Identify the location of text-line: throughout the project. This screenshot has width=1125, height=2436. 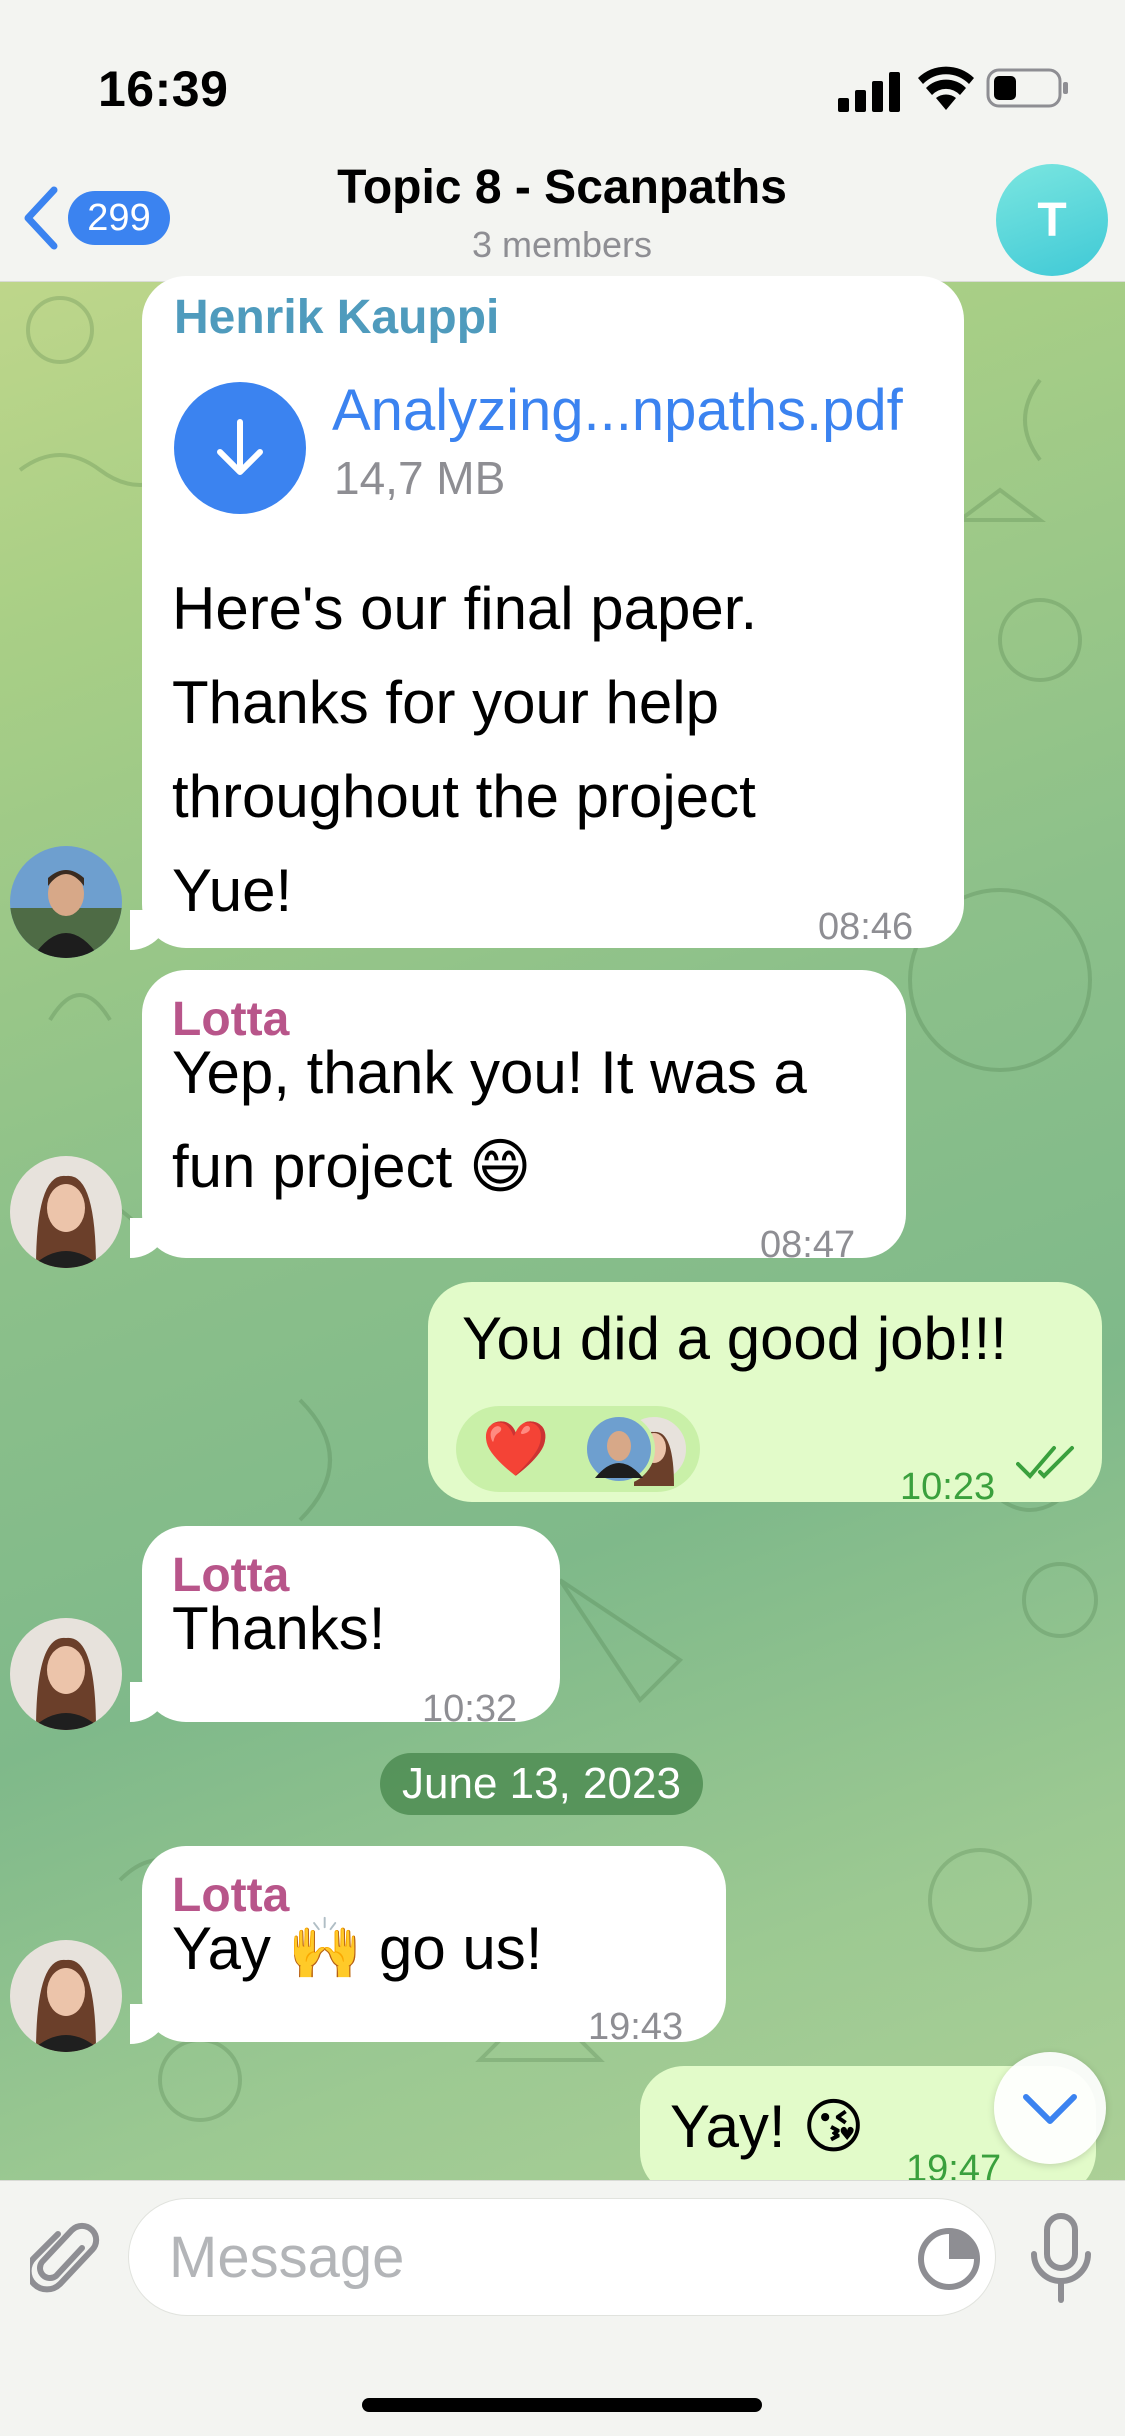
(464, 796).